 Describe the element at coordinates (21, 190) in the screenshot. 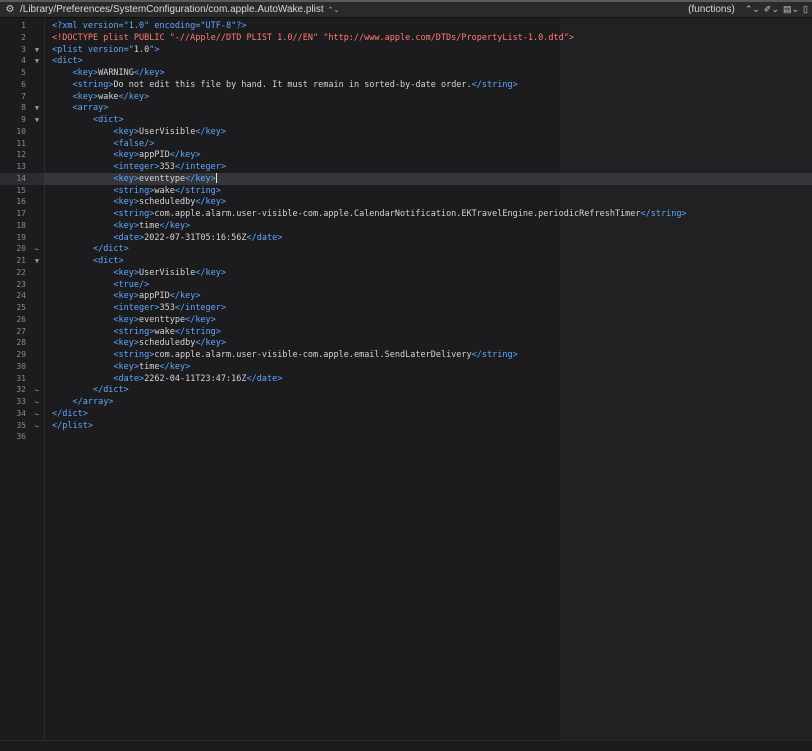

I see `line-number: 15` at that location.